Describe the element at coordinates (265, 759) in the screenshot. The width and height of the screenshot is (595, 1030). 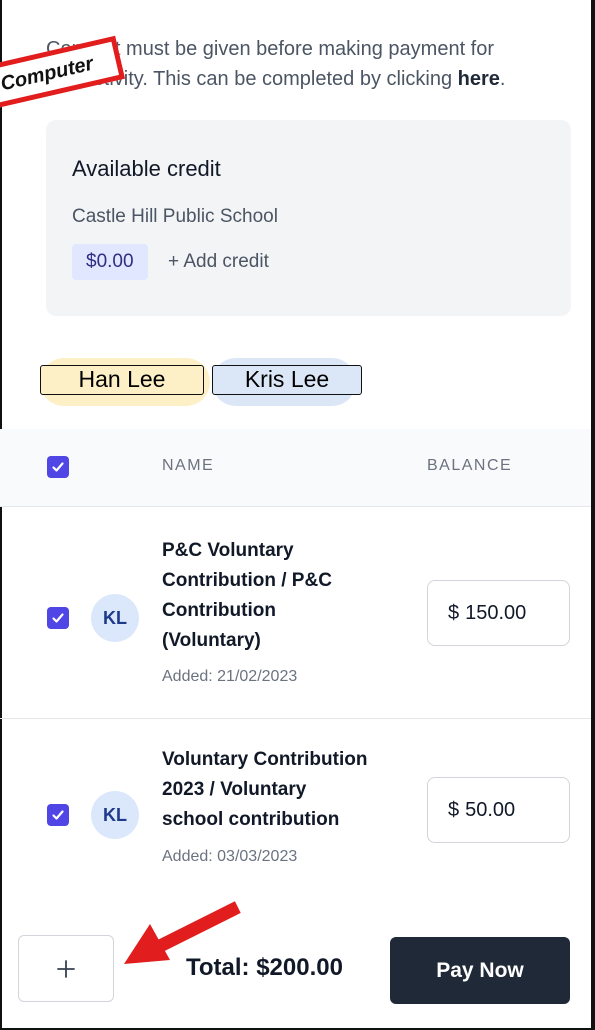
I see `item-name-line: Voluntary Contribution` at that location.